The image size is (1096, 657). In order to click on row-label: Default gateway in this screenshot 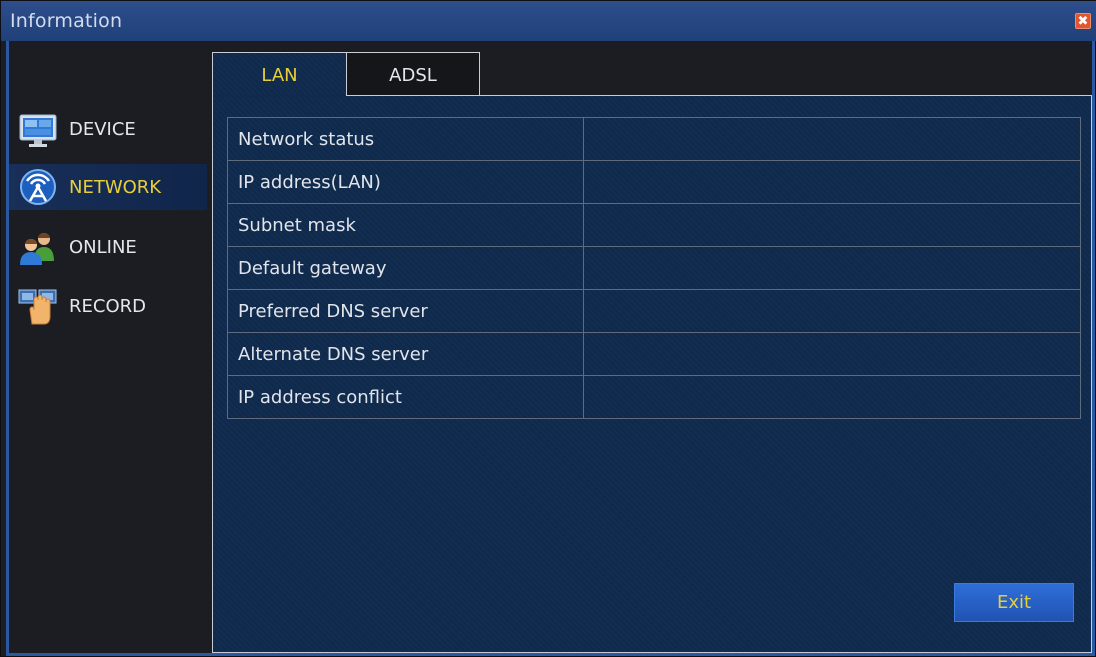, I will do `click(405, 268)`.